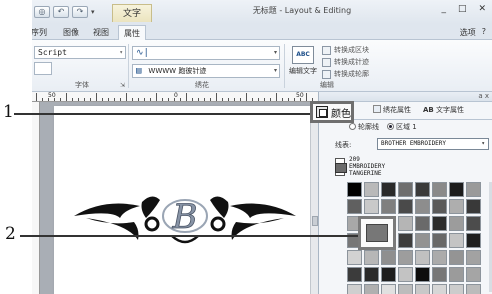  What do you see at coordinates (80, 12) in the screenshot?
I see `redo-icon: ↷` at bounding box center [80, 12].